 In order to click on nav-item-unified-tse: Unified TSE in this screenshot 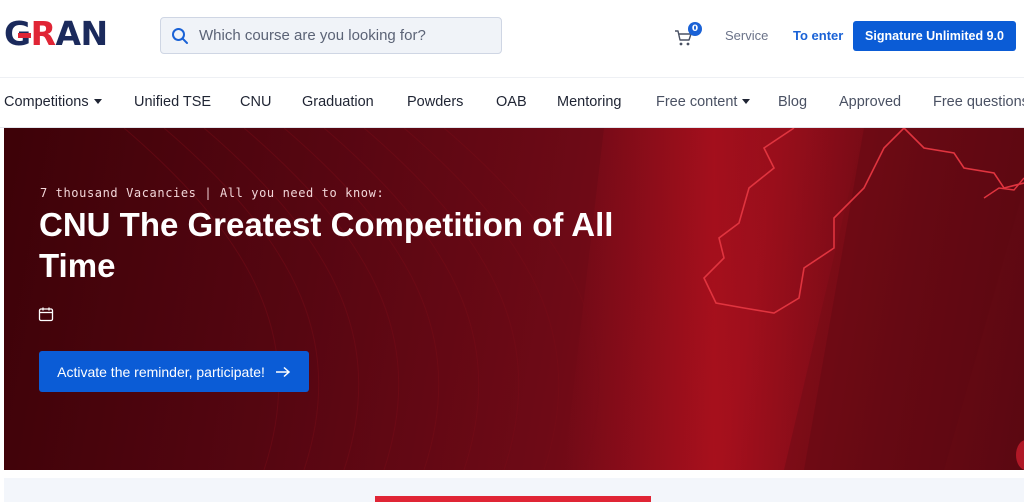, I will do `click(172, 102)`.